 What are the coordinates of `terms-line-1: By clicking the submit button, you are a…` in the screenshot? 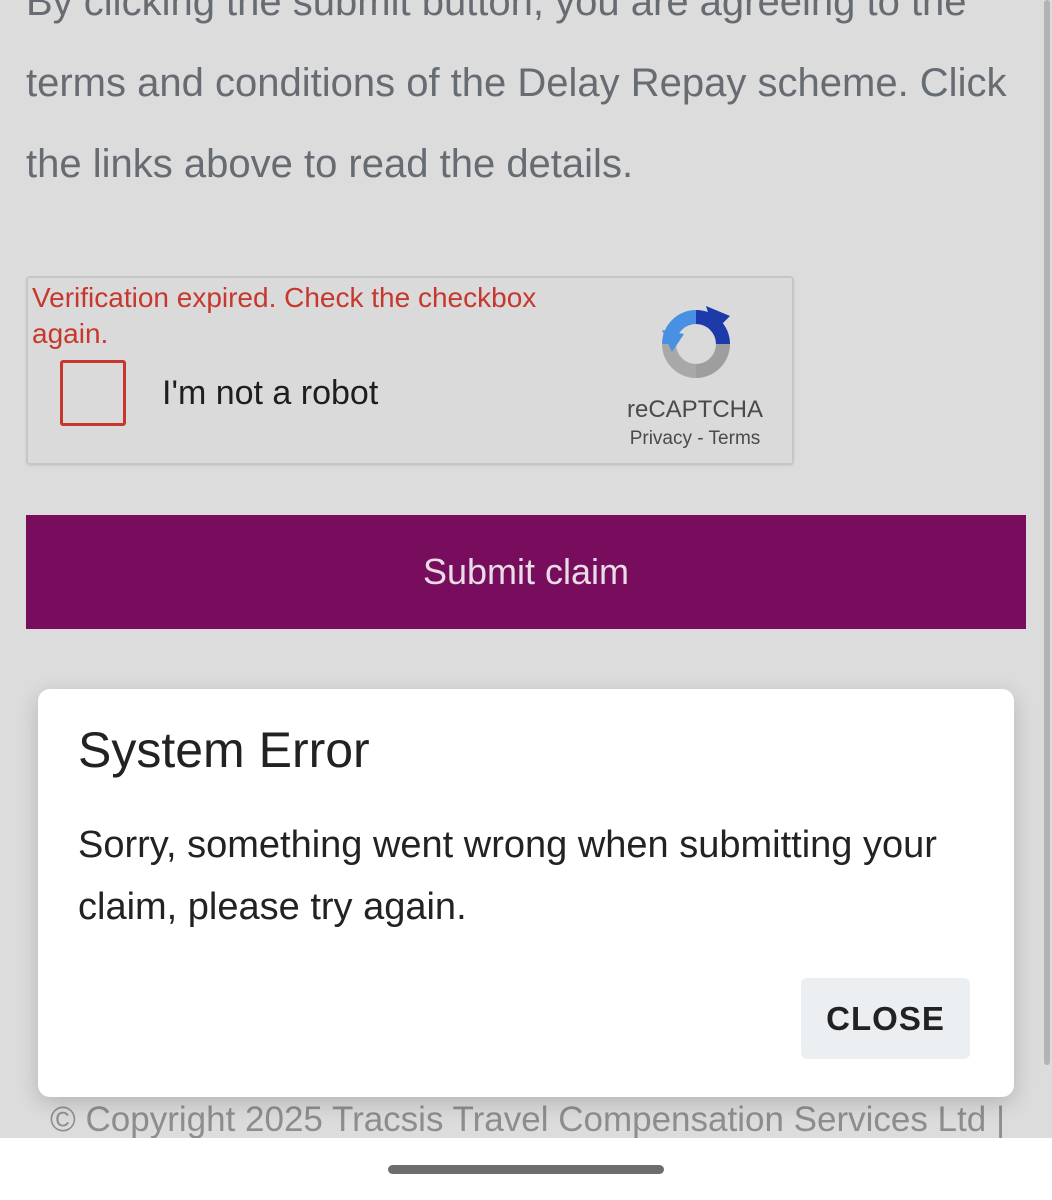 It's located at (496, 12).